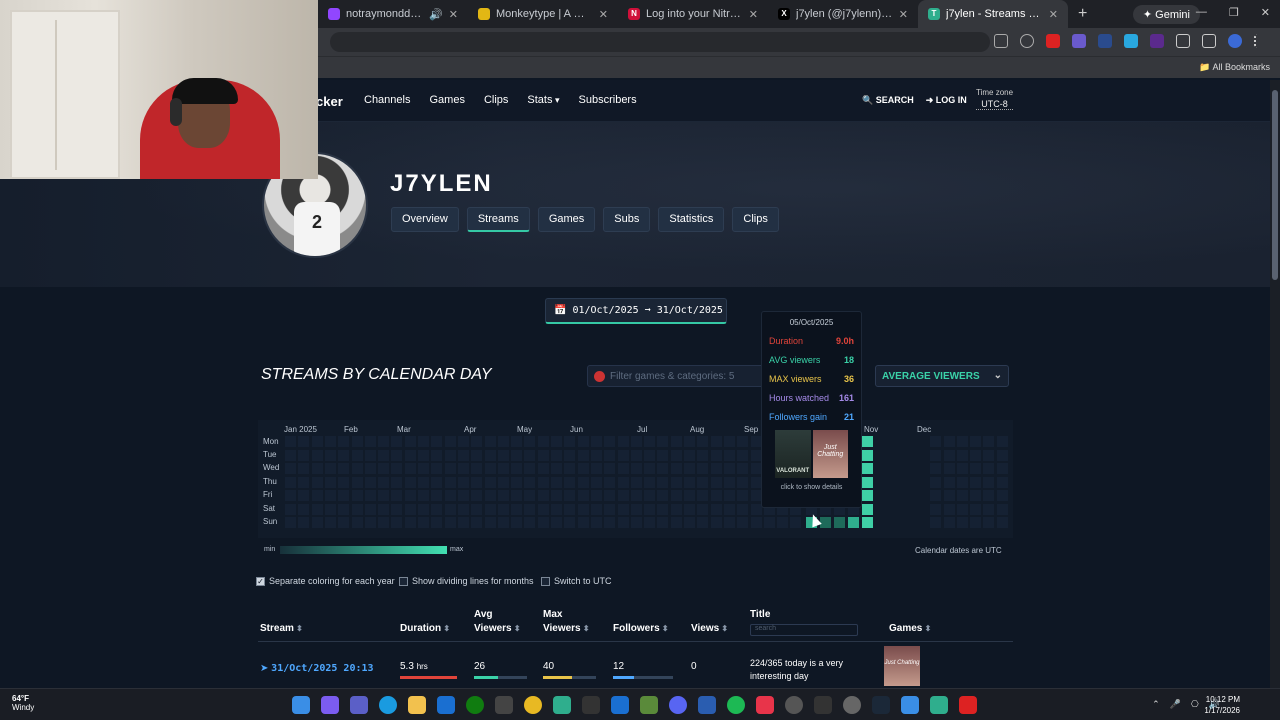  I want to click on tab-statistics: Statistics, so click(691, 219).